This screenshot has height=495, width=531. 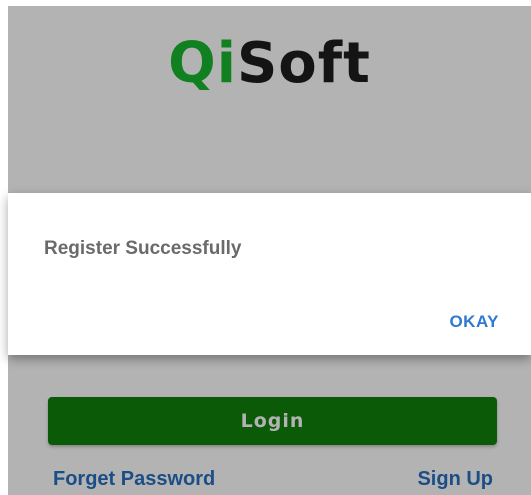 I want to click on sign-up-link: Sign Up, so click(x=455, y=479).